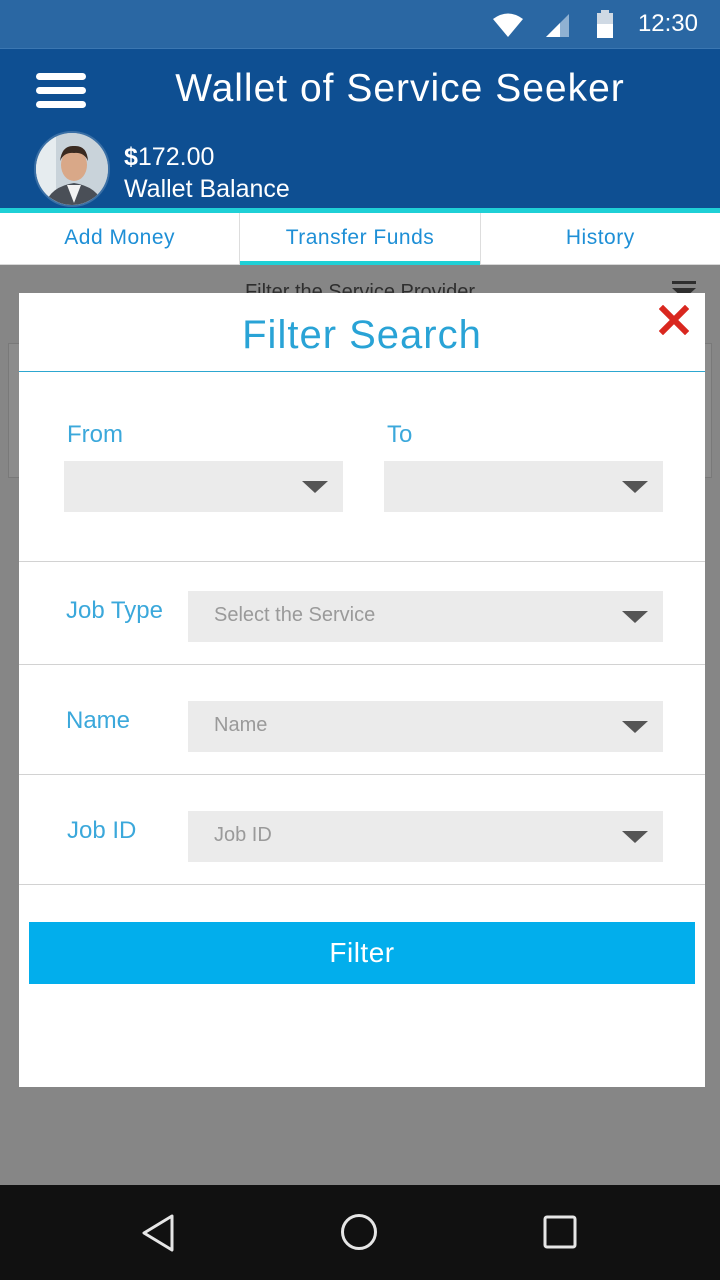  I want to click on job-type-label: Job Type, so click(114, 610).